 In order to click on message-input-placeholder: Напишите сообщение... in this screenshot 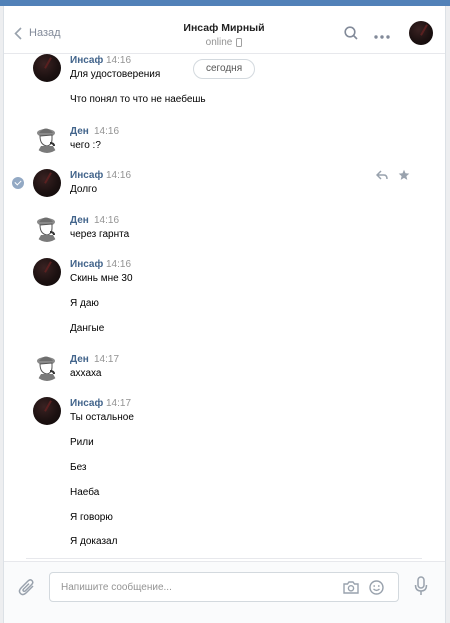, I will do `click(116, 587)`.